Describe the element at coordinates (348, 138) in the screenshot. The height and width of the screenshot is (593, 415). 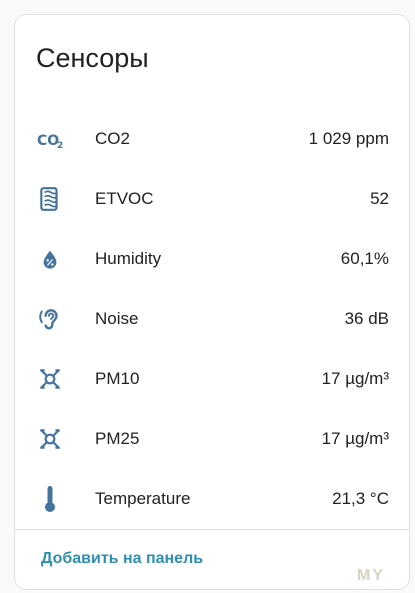
I see `entity-value: 1 029 ppm` at that location.